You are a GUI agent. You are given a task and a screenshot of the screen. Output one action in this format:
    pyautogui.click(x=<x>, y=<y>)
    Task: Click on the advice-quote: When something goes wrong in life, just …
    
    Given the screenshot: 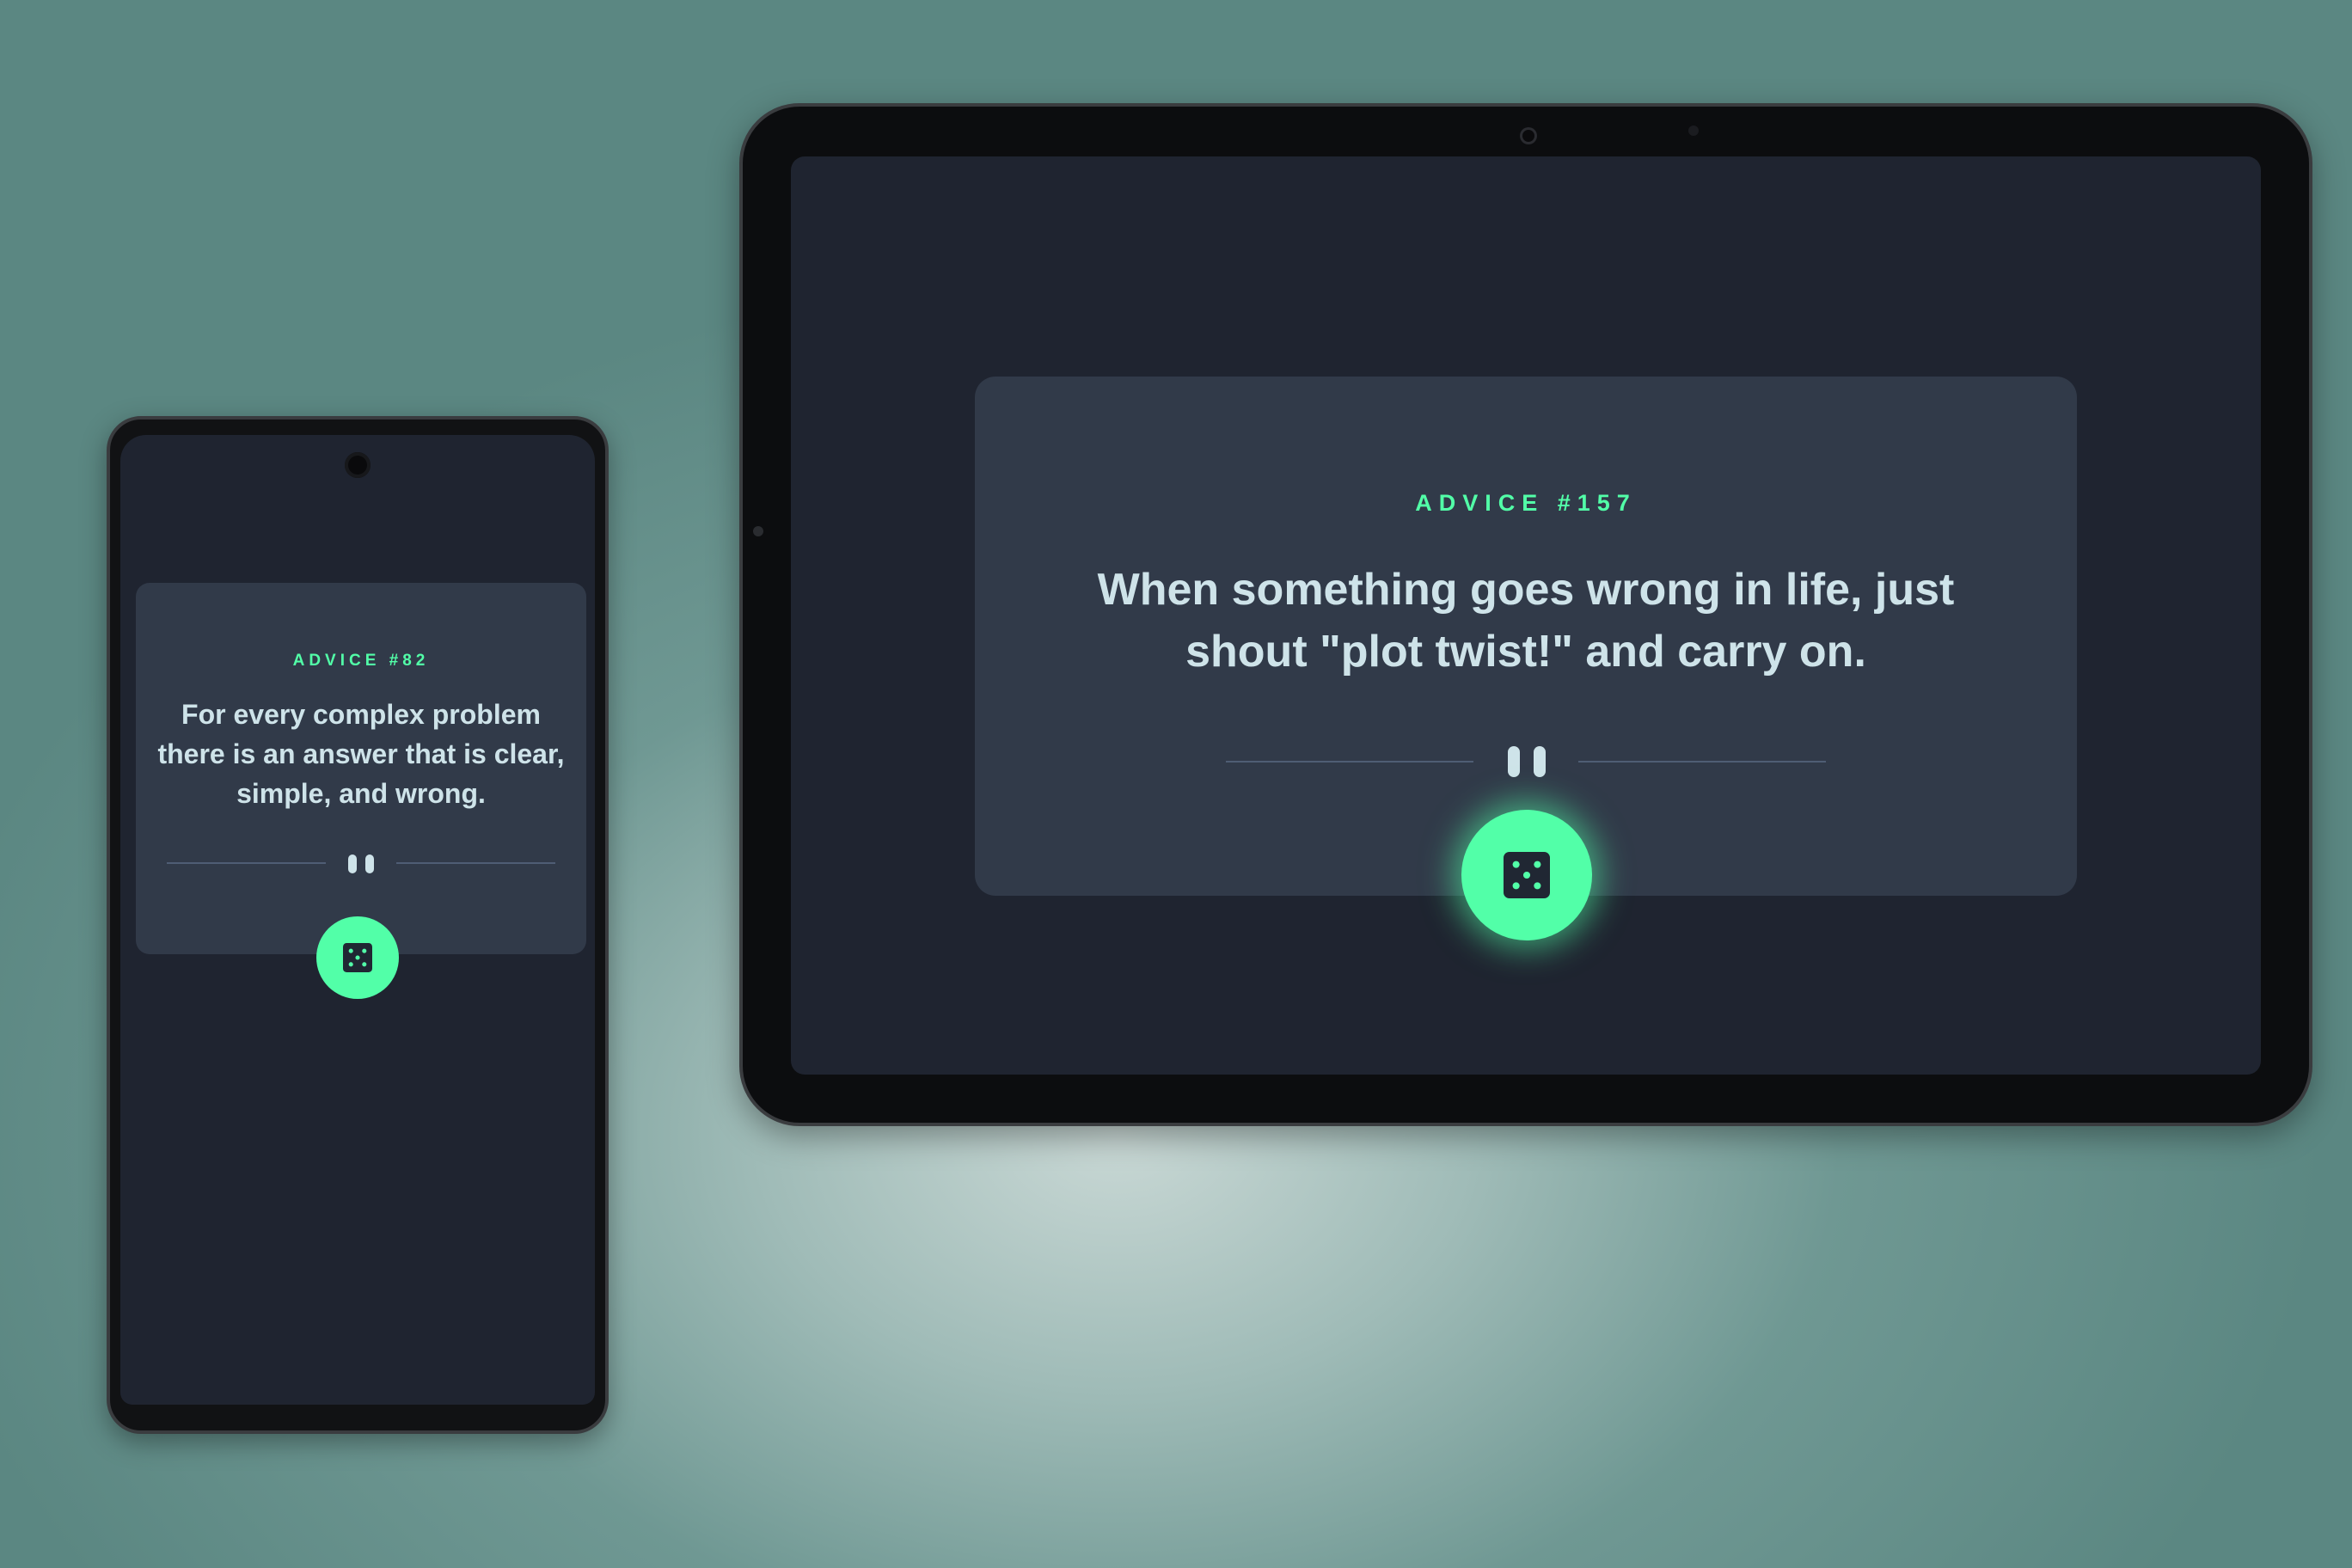 What is the action you would take?
    pyautogui.click(x=1526, y=621)
    